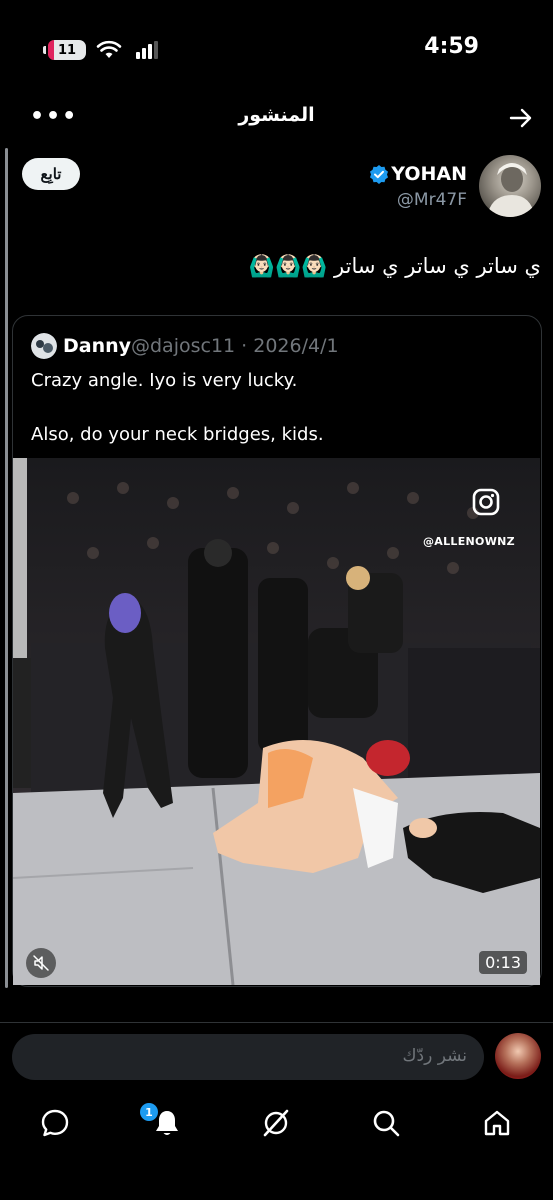 The image size is (553, 1200). Describe the element at coordinates (149, 1112) in the screenshot. I see `notification-count-badge: 1` at that location.